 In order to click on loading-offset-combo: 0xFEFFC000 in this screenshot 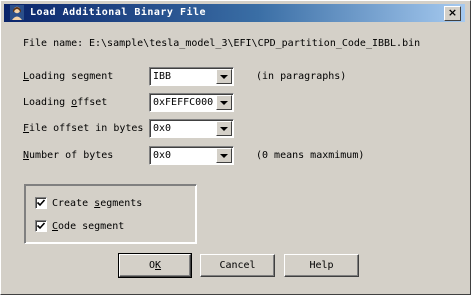, I will do `click(191, 102)`.